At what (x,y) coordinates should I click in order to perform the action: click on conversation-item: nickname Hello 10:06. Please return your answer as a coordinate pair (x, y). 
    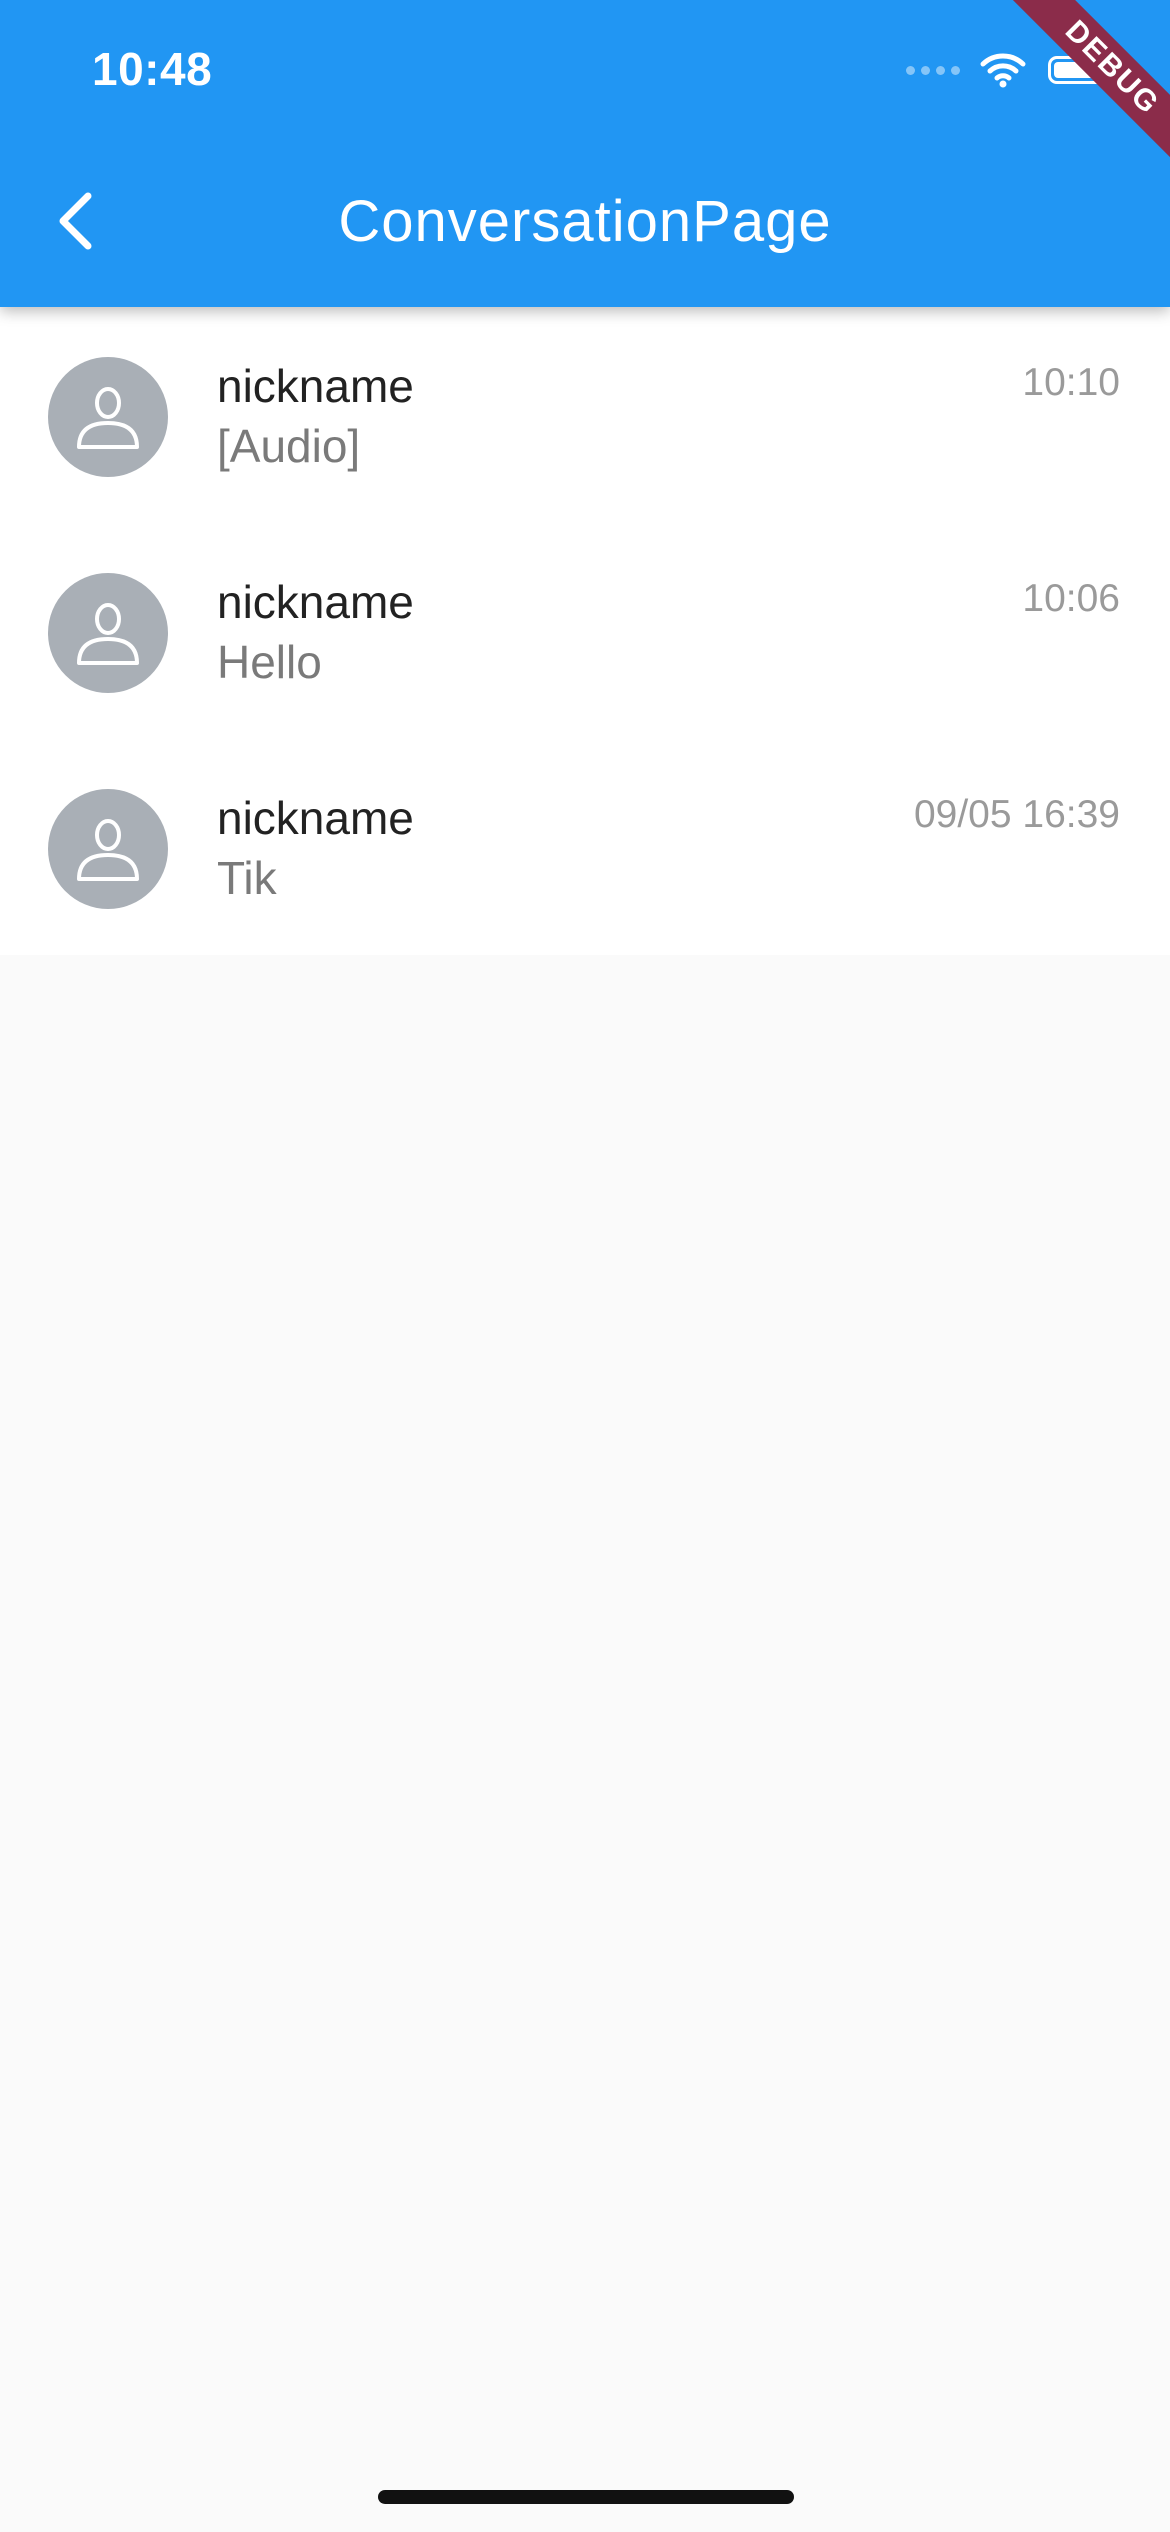
    Looking at the image, I should click on (585, 631).